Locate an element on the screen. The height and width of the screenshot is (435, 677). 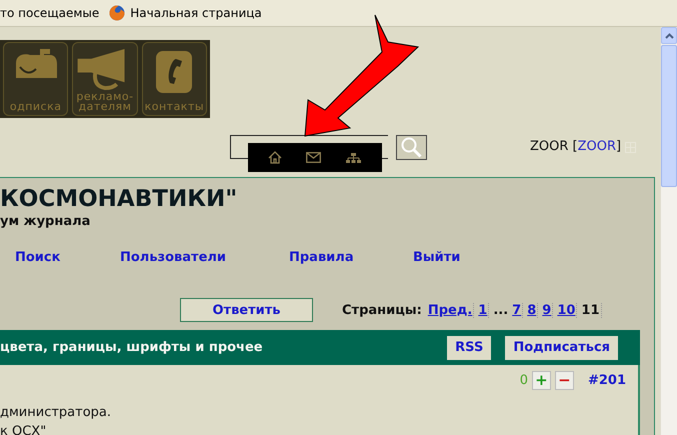
rating-count: 0 is located at coordinates (524, 380).